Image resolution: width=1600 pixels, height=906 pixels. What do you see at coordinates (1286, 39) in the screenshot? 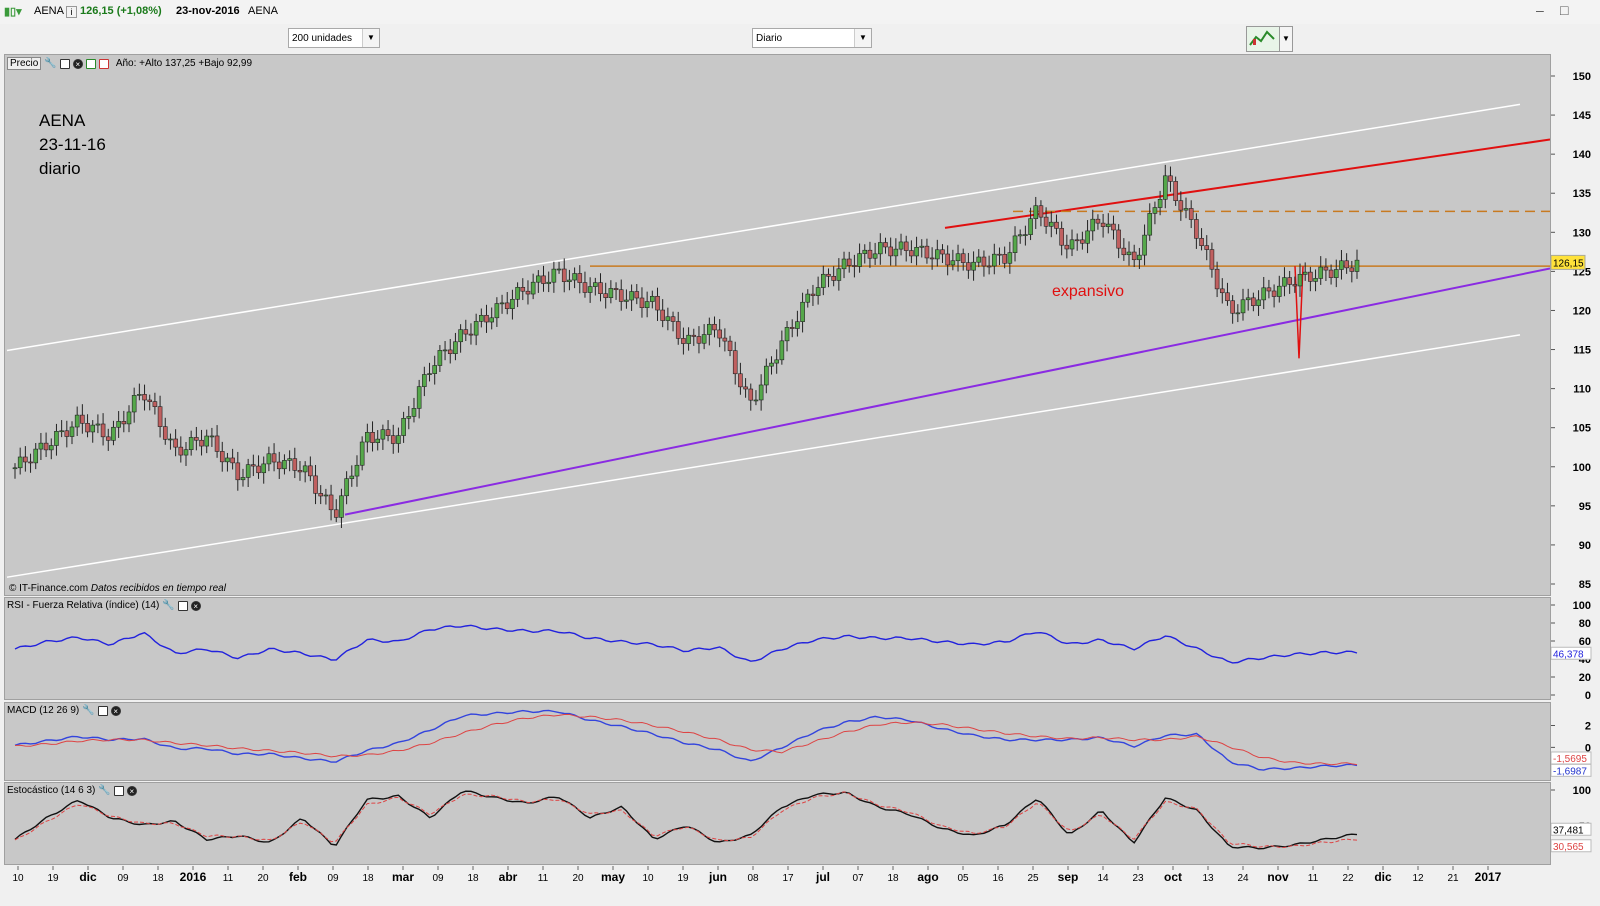
I see `indicators-dropdown: ▼` at bounding box center [1286, 39].